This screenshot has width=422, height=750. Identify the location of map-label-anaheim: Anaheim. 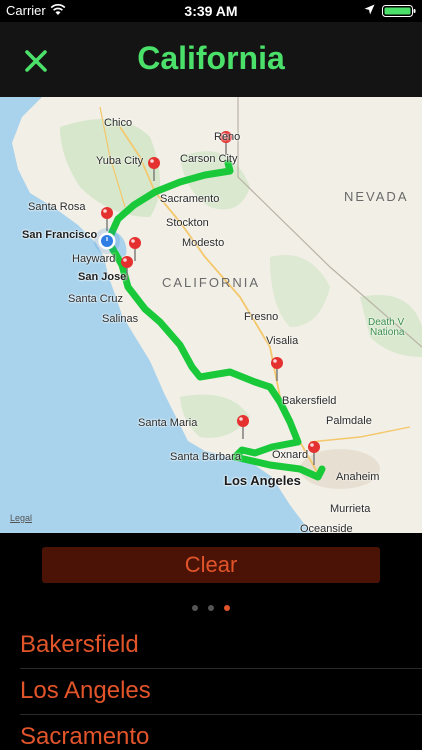
(358, 477).